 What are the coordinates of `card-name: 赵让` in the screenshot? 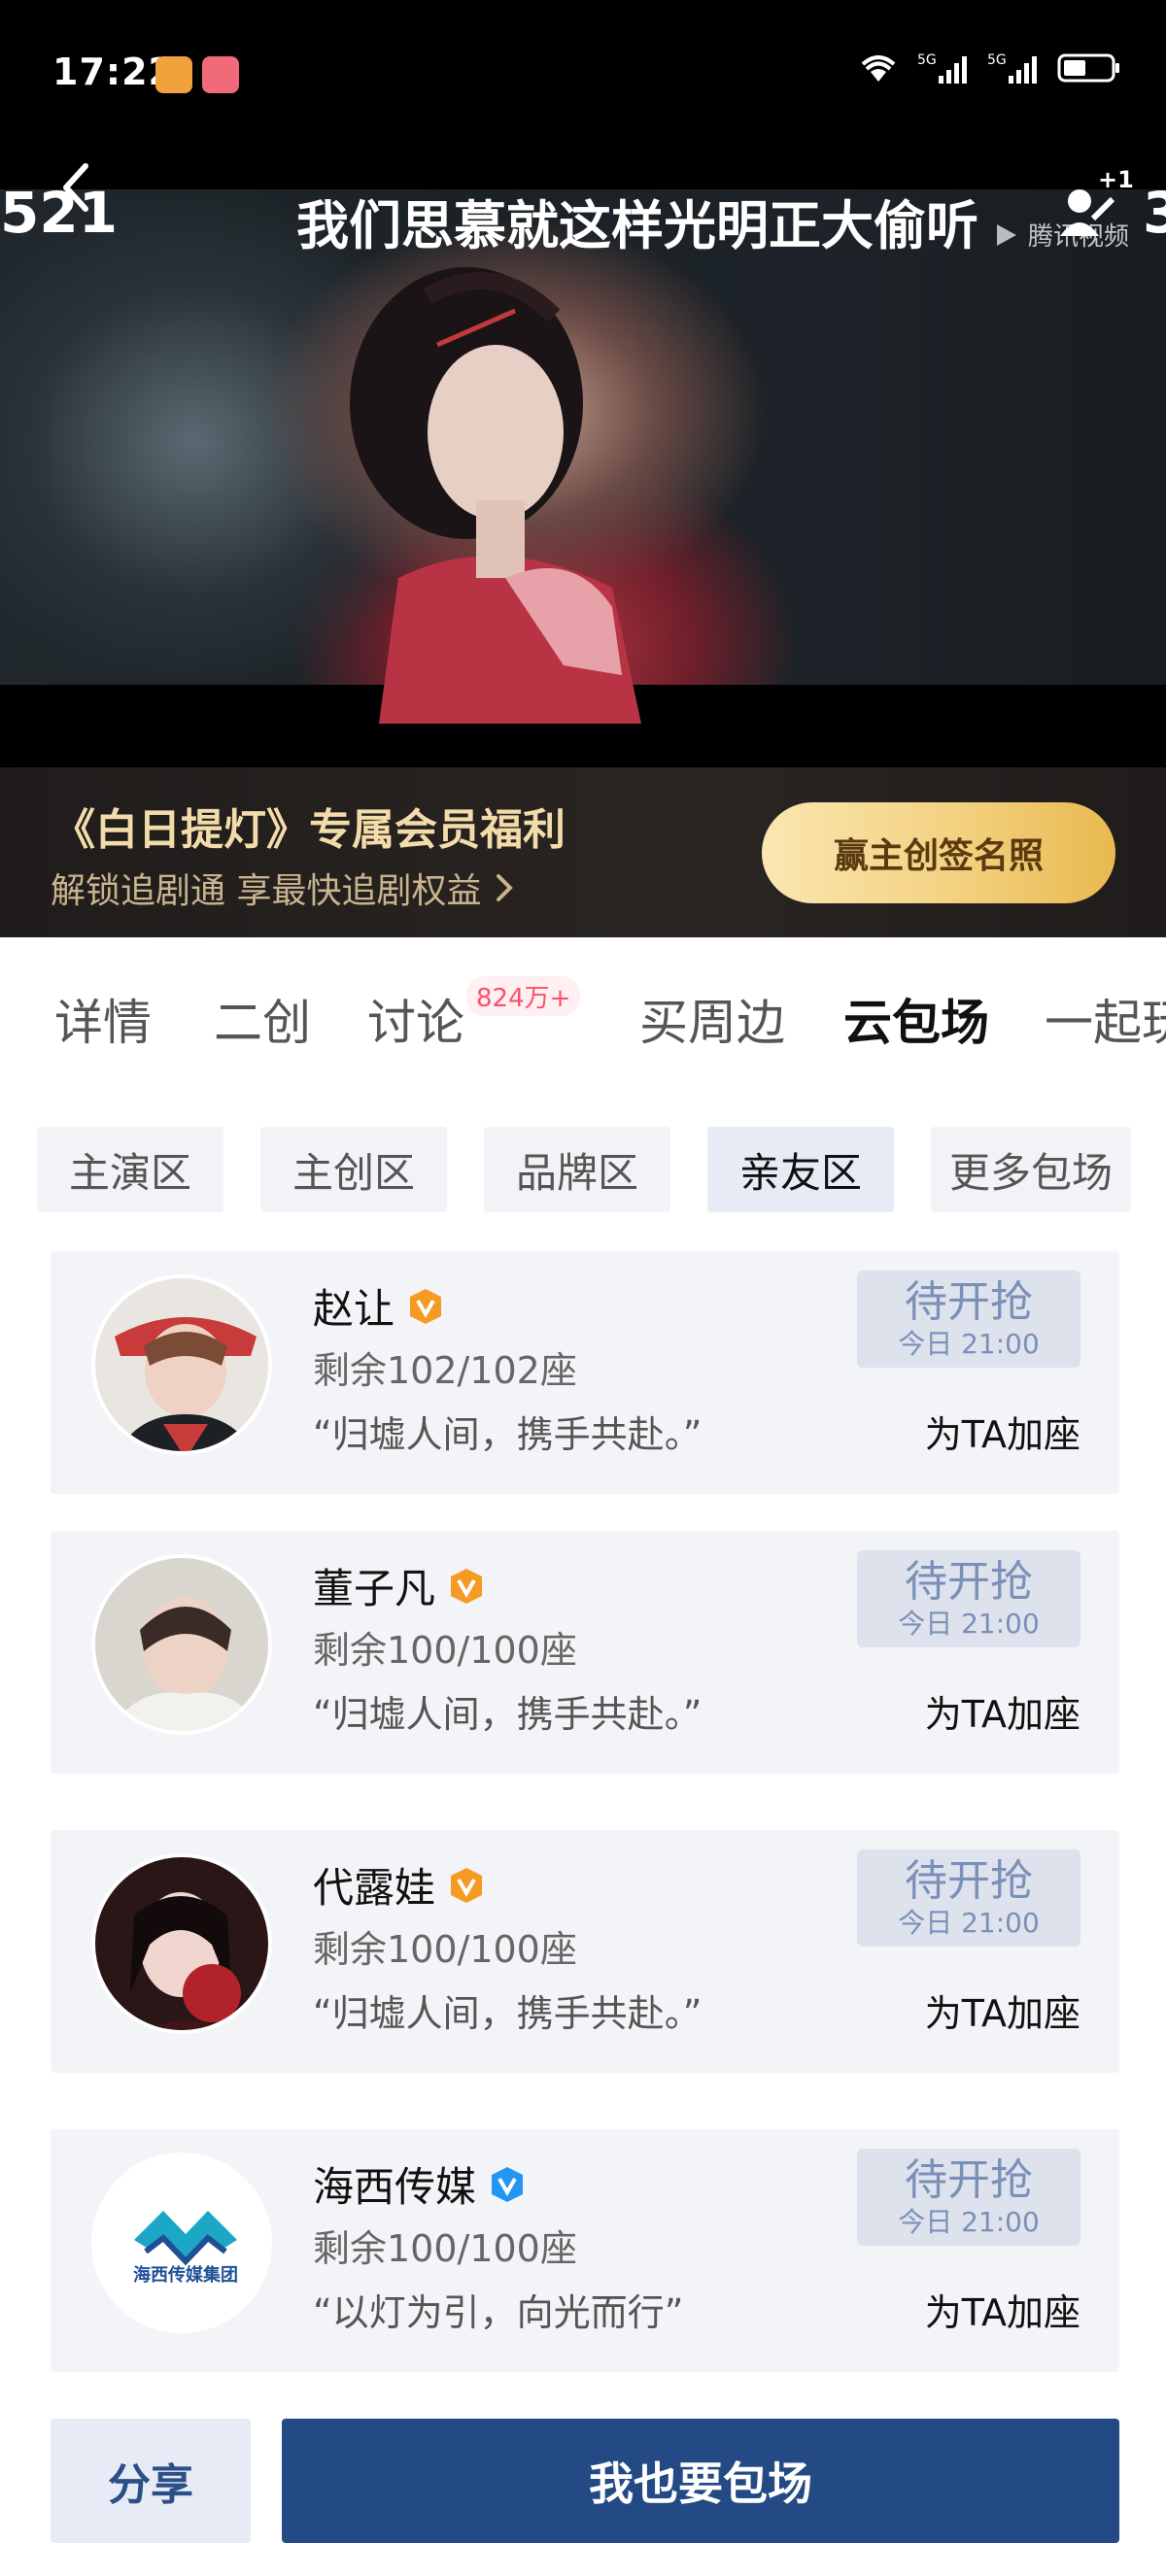 It's located at (379, 1306).